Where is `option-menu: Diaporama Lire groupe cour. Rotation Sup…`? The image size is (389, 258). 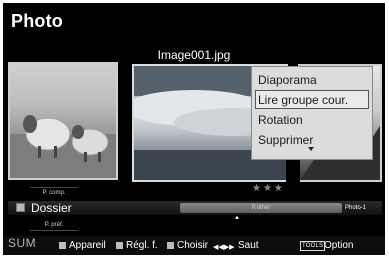 option-menu: Diaporama Lire groupe cour. Rotation Sup… is located at coordinates (312, 113).